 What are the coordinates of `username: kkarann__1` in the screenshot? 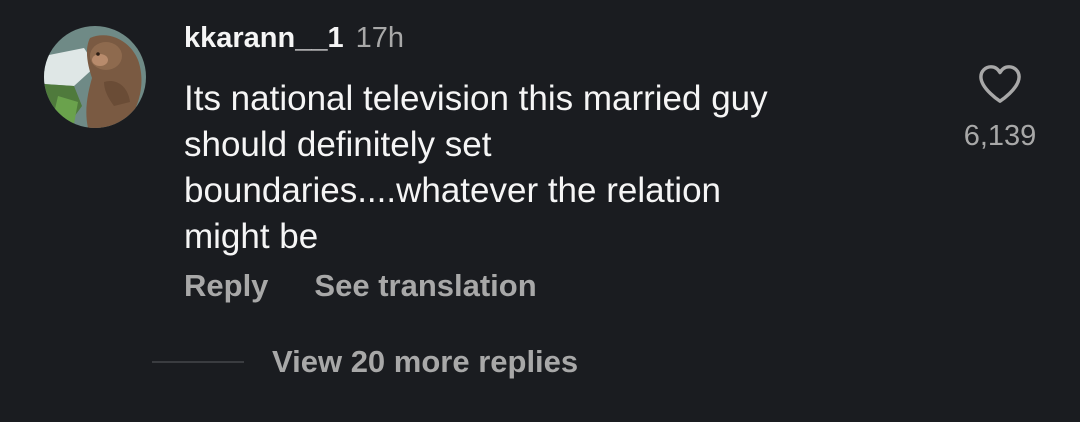 It's located at (264, 38).